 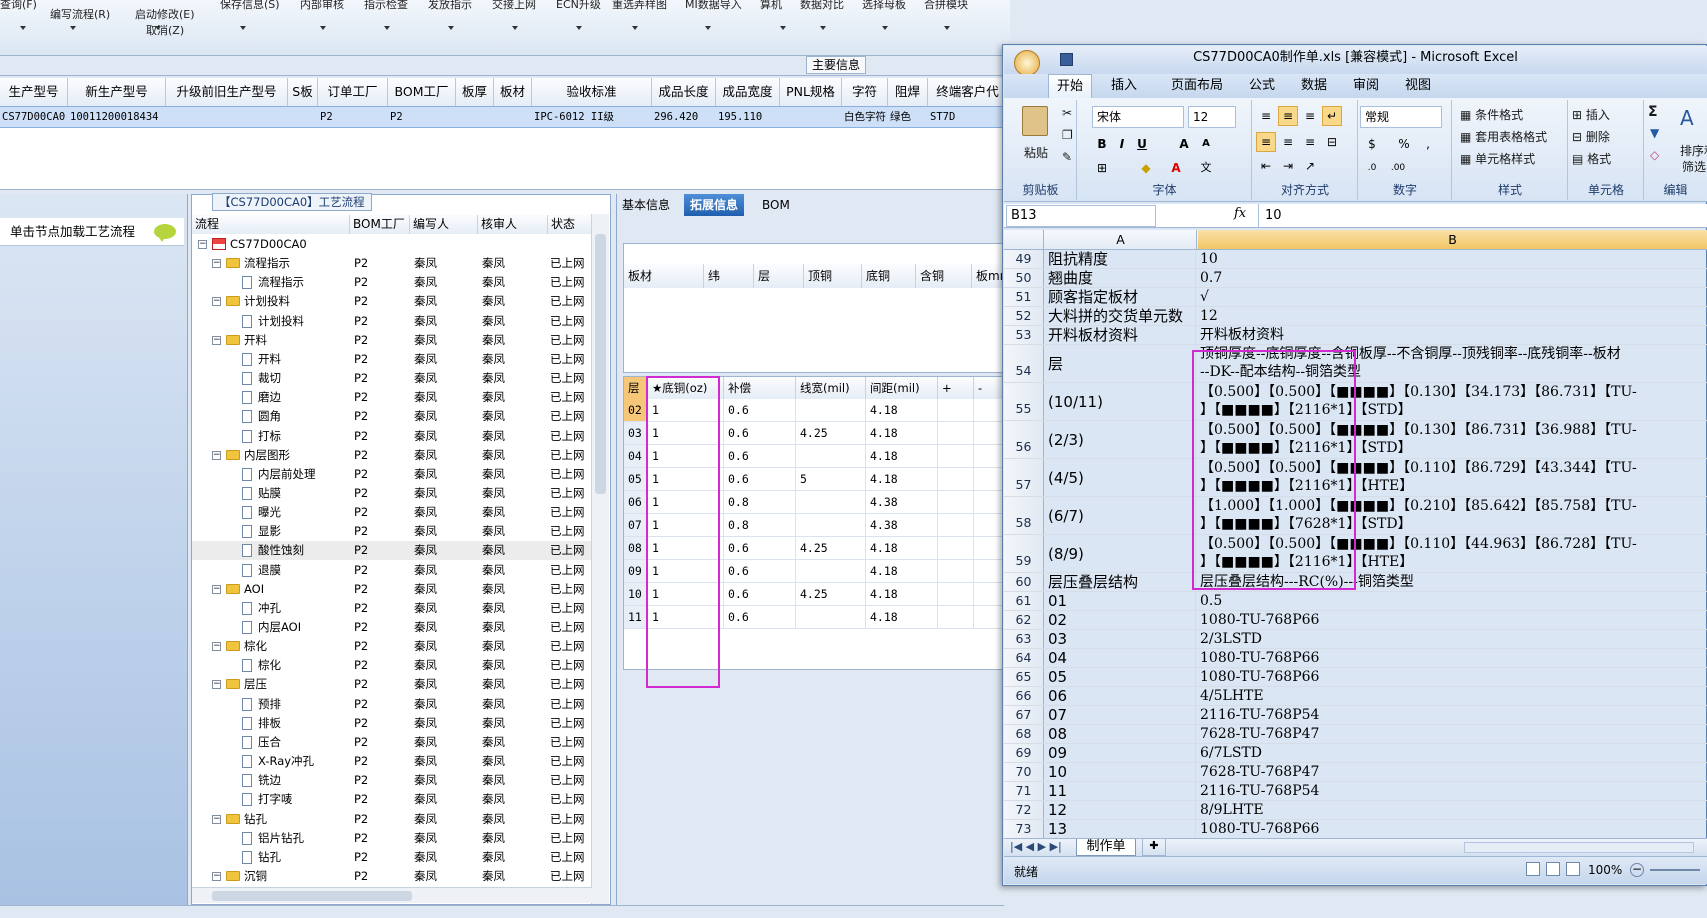 I want to click on tree-row: − 开料 P2 秦凤 秦凤 已上网, so click(x=392, y=340).